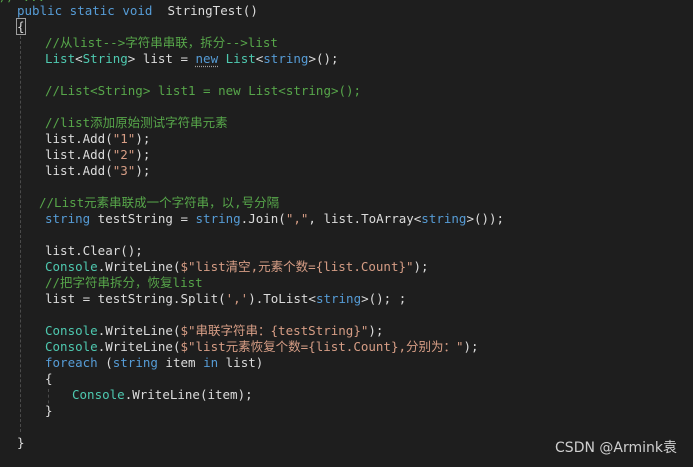  I want to click on code-line: list.Clear();, so click(94, 250).